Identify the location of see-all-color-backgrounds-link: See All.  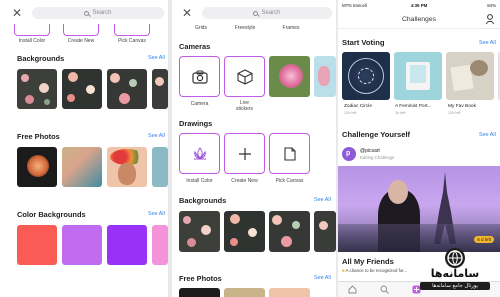
(156, 214).